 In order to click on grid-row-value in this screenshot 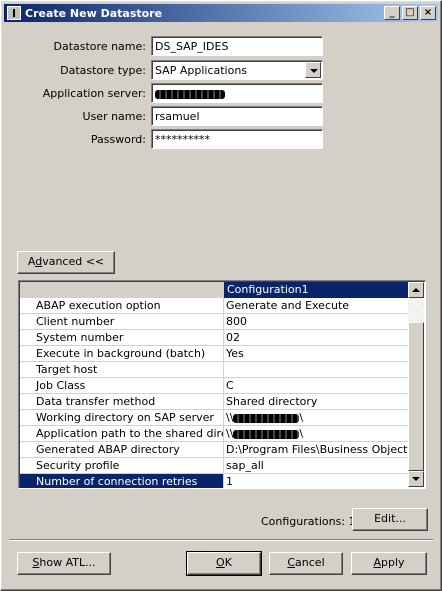, I will do `click(316, 370)`.